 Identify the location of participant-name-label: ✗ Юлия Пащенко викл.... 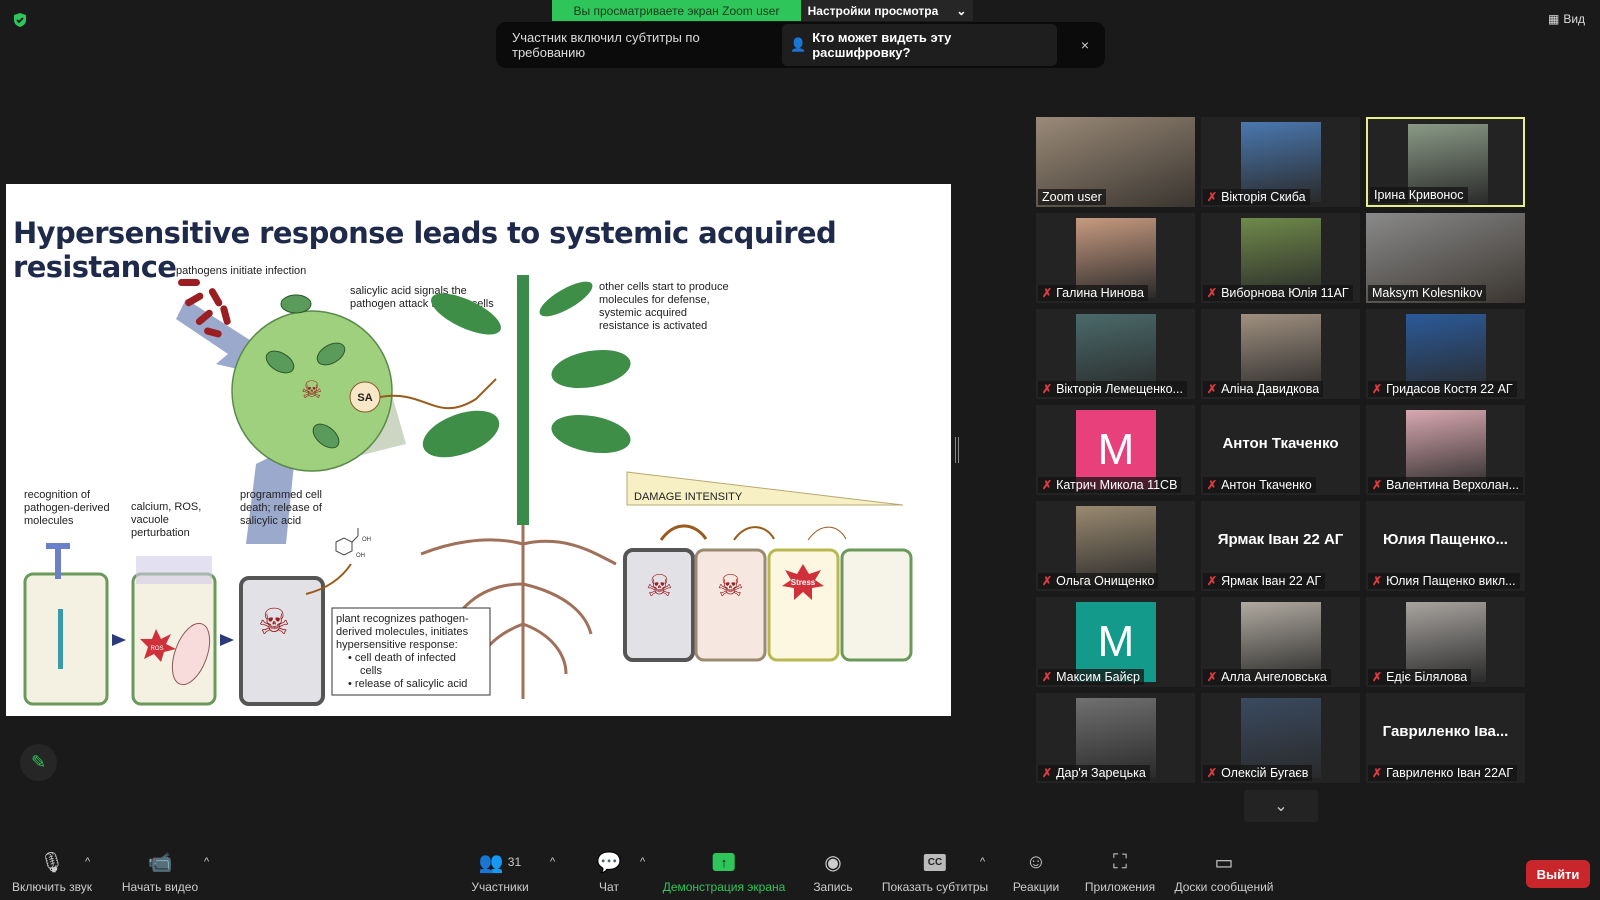
(1444, 581).